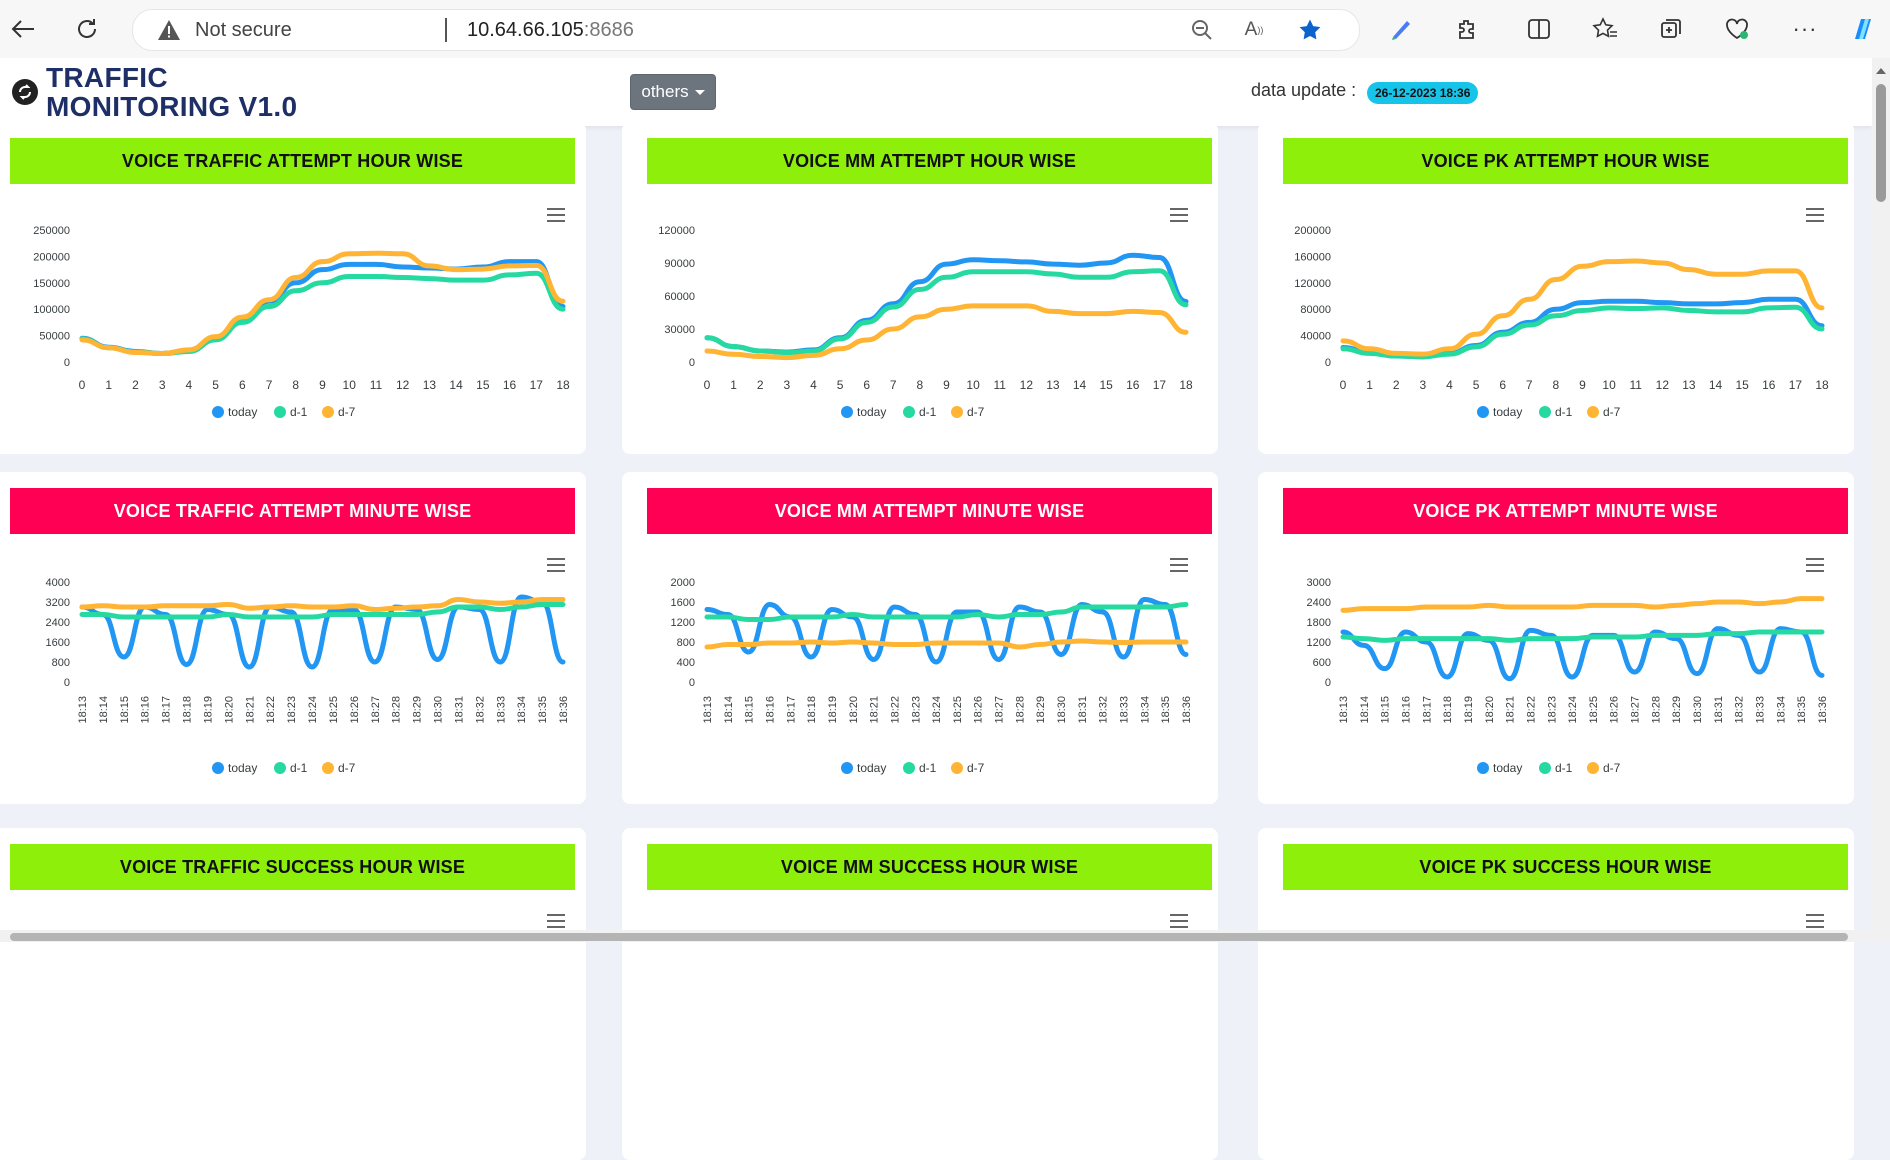 This screenshot has height=1160, width=1890. Describe the element at coordinates (25, 92) in the screenshot. I see `logo-icon` at that location.